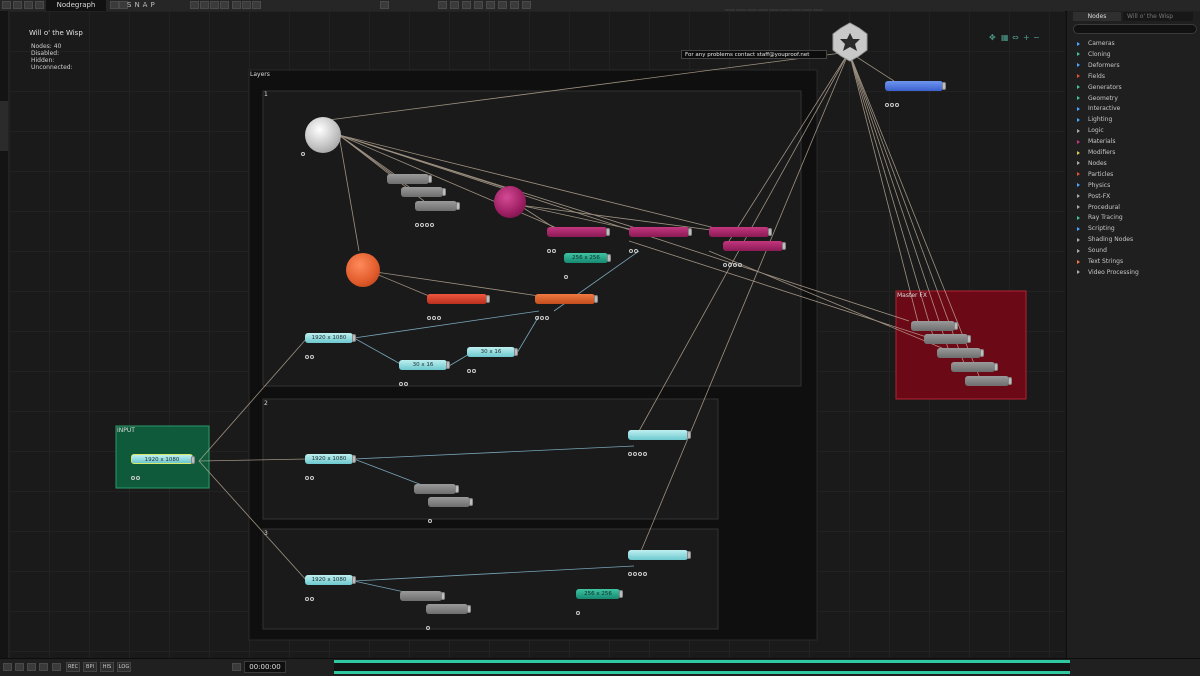 This screenshot has width=1200, height=676. What do you see at coordinates (1095, 175) in the screenshot?
I see `category-item: Particles` at bounding box center [1095, 175].